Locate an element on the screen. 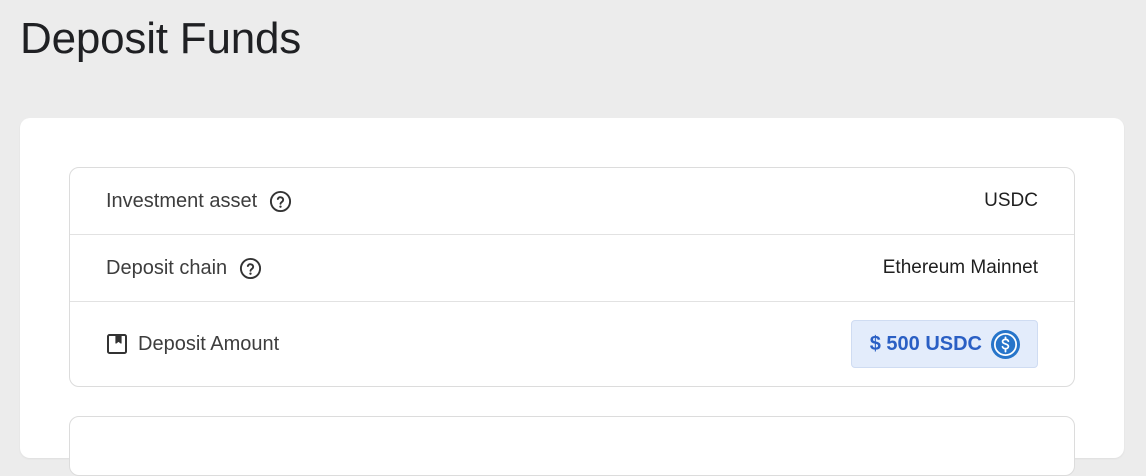  investment-asset-label-group: Investment asset is located at coordinates (199, 201).